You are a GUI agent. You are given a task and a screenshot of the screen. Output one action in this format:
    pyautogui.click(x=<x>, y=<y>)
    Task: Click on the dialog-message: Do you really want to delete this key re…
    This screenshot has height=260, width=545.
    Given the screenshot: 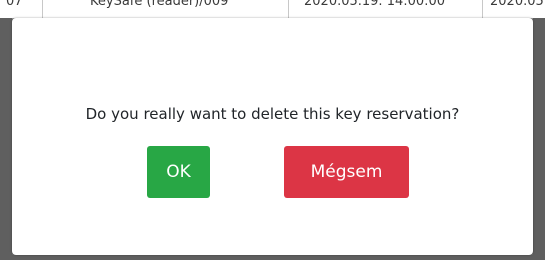 What is the action you would take?
    pyautogui.click(x=272, y=114)
    